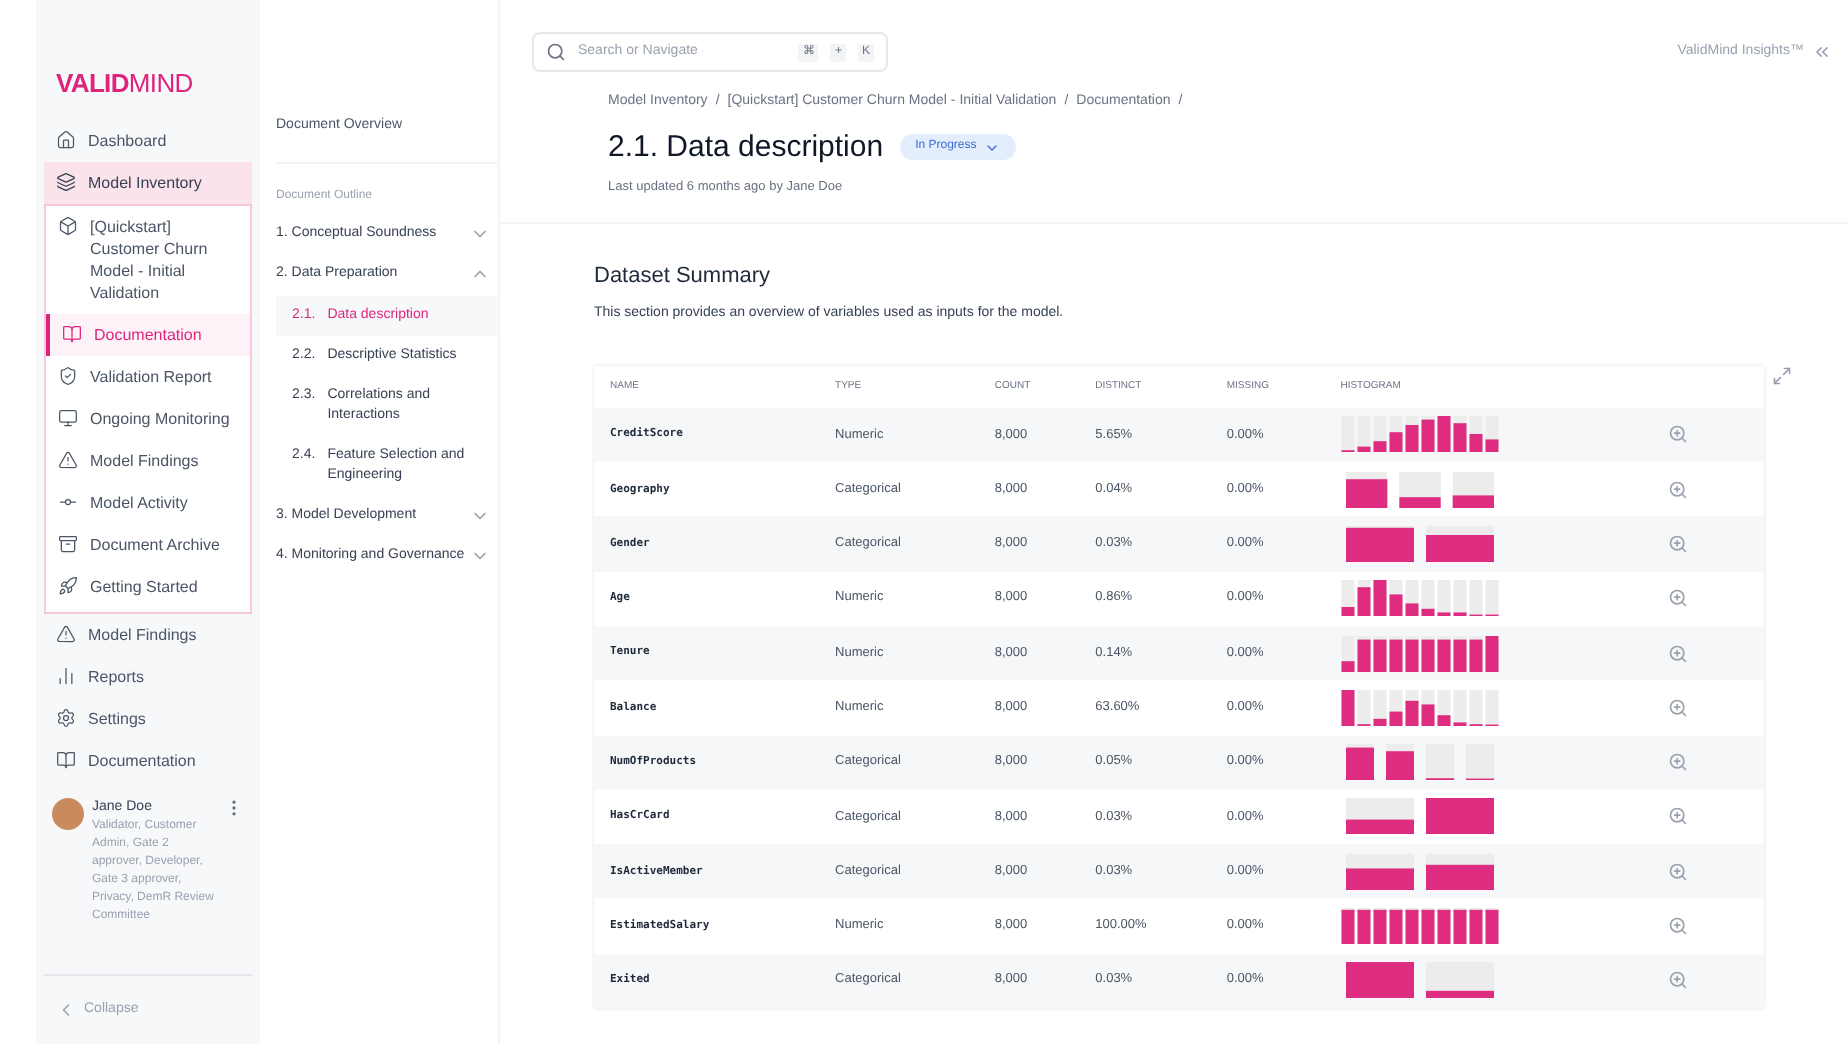  What do you see at coordinates (148, 544) in the screenshot?
I see `nav-item: Document Archive` at bounding box center [148, 544].